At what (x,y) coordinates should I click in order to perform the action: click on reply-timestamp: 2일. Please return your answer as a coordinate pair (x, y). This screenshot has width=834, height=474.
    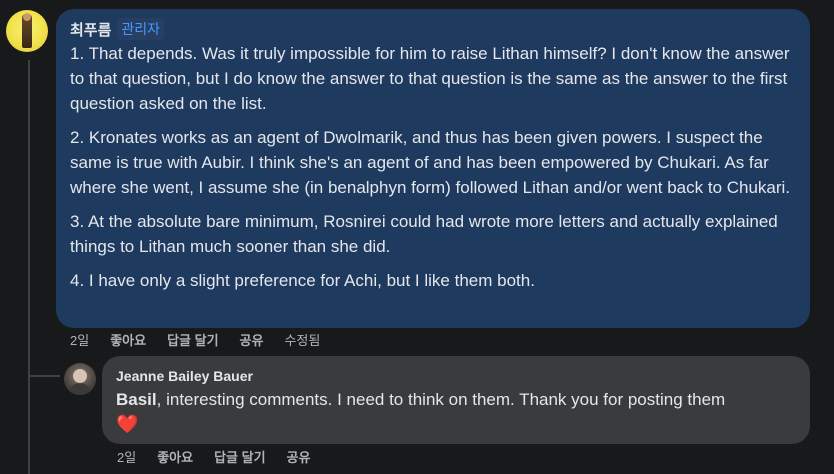
    Looking at the image, I should click on (126, 456).